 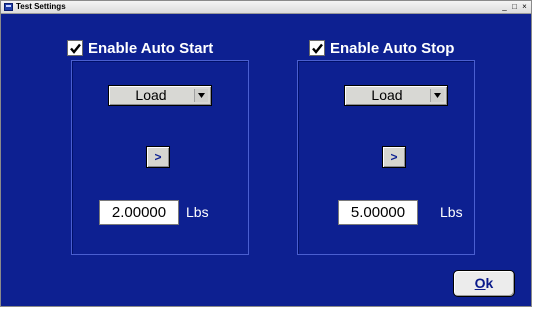 What do you see at coordinates (524, 6) in the screenshot?
I see `close-button: ×` at bounding box center [524, 6].